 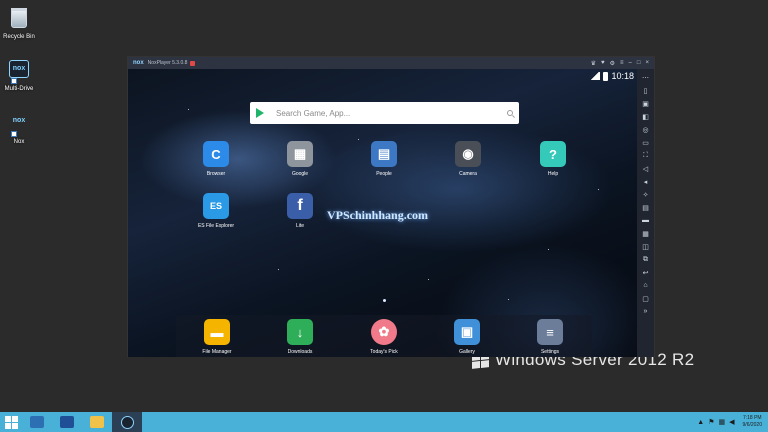 I want to click on todays-pick-icon: ✿, so click(x=384, y=332).